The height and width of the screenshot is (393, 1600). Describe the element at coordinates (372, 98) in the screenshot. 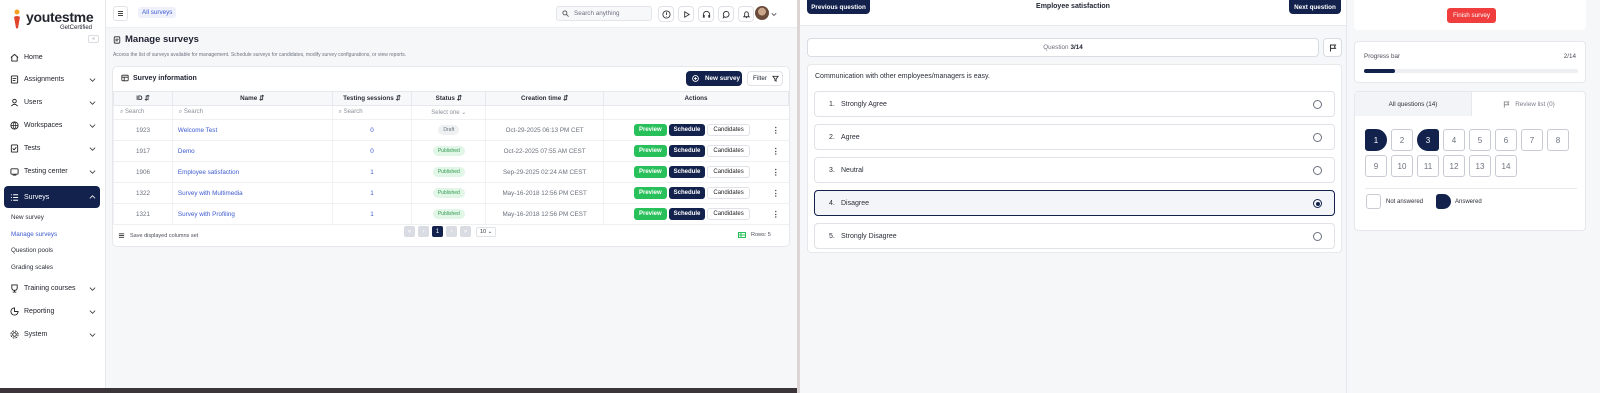

I see `column-header-sessions: Testing sessions ⇵` at that location.